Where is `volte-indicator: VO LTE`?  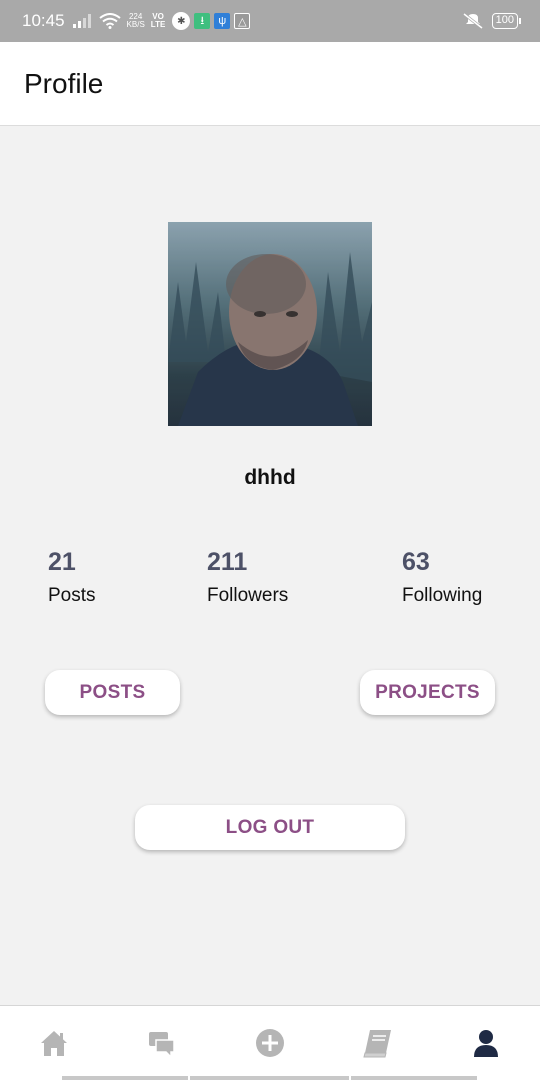 volte-indicator: VO LTE is located at coordinates (158, 21).